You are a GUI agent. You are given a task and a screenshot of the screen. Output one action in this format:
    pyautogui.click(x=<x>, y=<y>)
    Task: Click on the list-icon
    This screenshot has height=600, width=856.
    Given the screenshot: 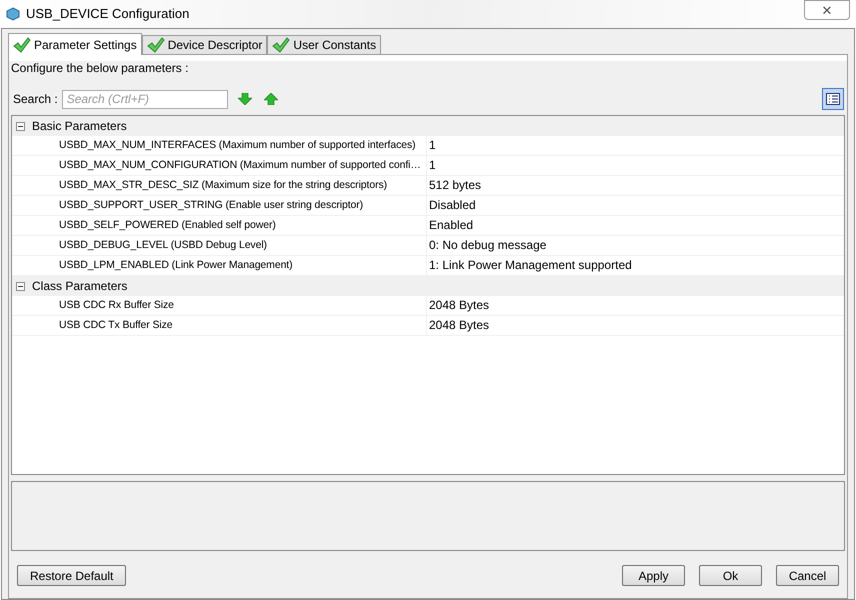 What is the action you would take?
    pyautogui.click(x=833, y=99)
    